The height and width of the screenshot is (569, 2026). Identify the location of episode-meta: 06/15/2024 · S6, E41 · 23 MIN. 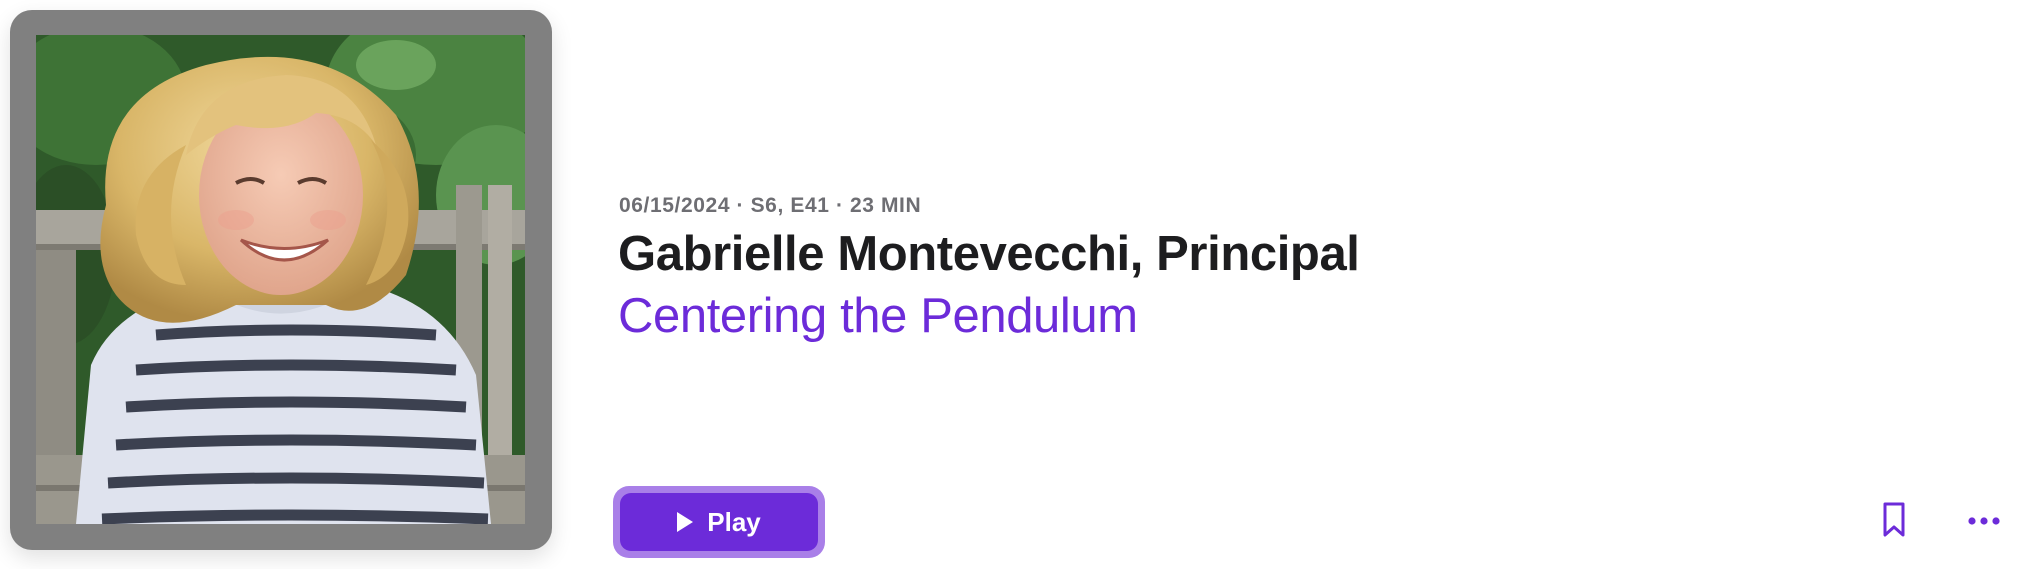
(770, 206).